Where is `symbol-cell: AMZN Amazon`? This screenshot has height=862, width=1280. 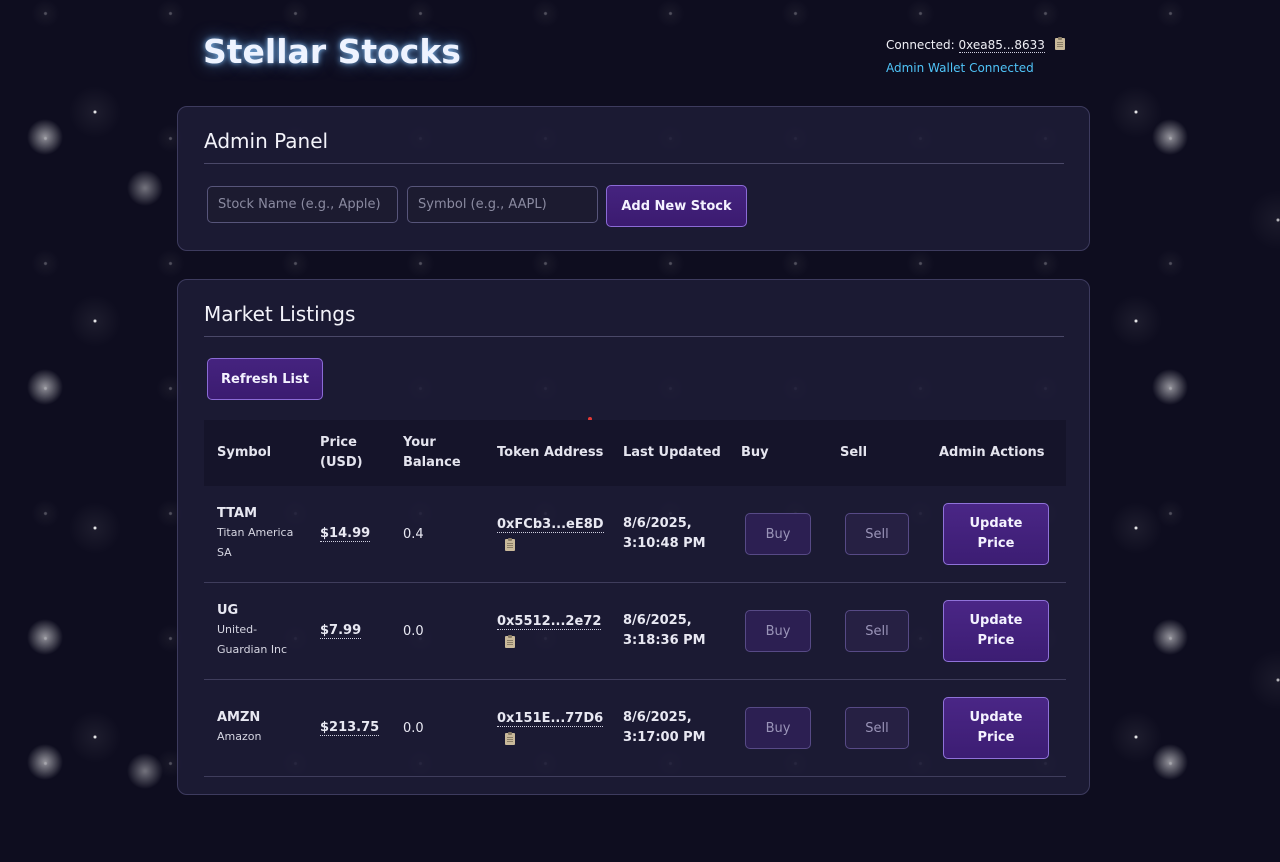
symbol-cell: AMZN Amazon is located at coordinates (258, 728).